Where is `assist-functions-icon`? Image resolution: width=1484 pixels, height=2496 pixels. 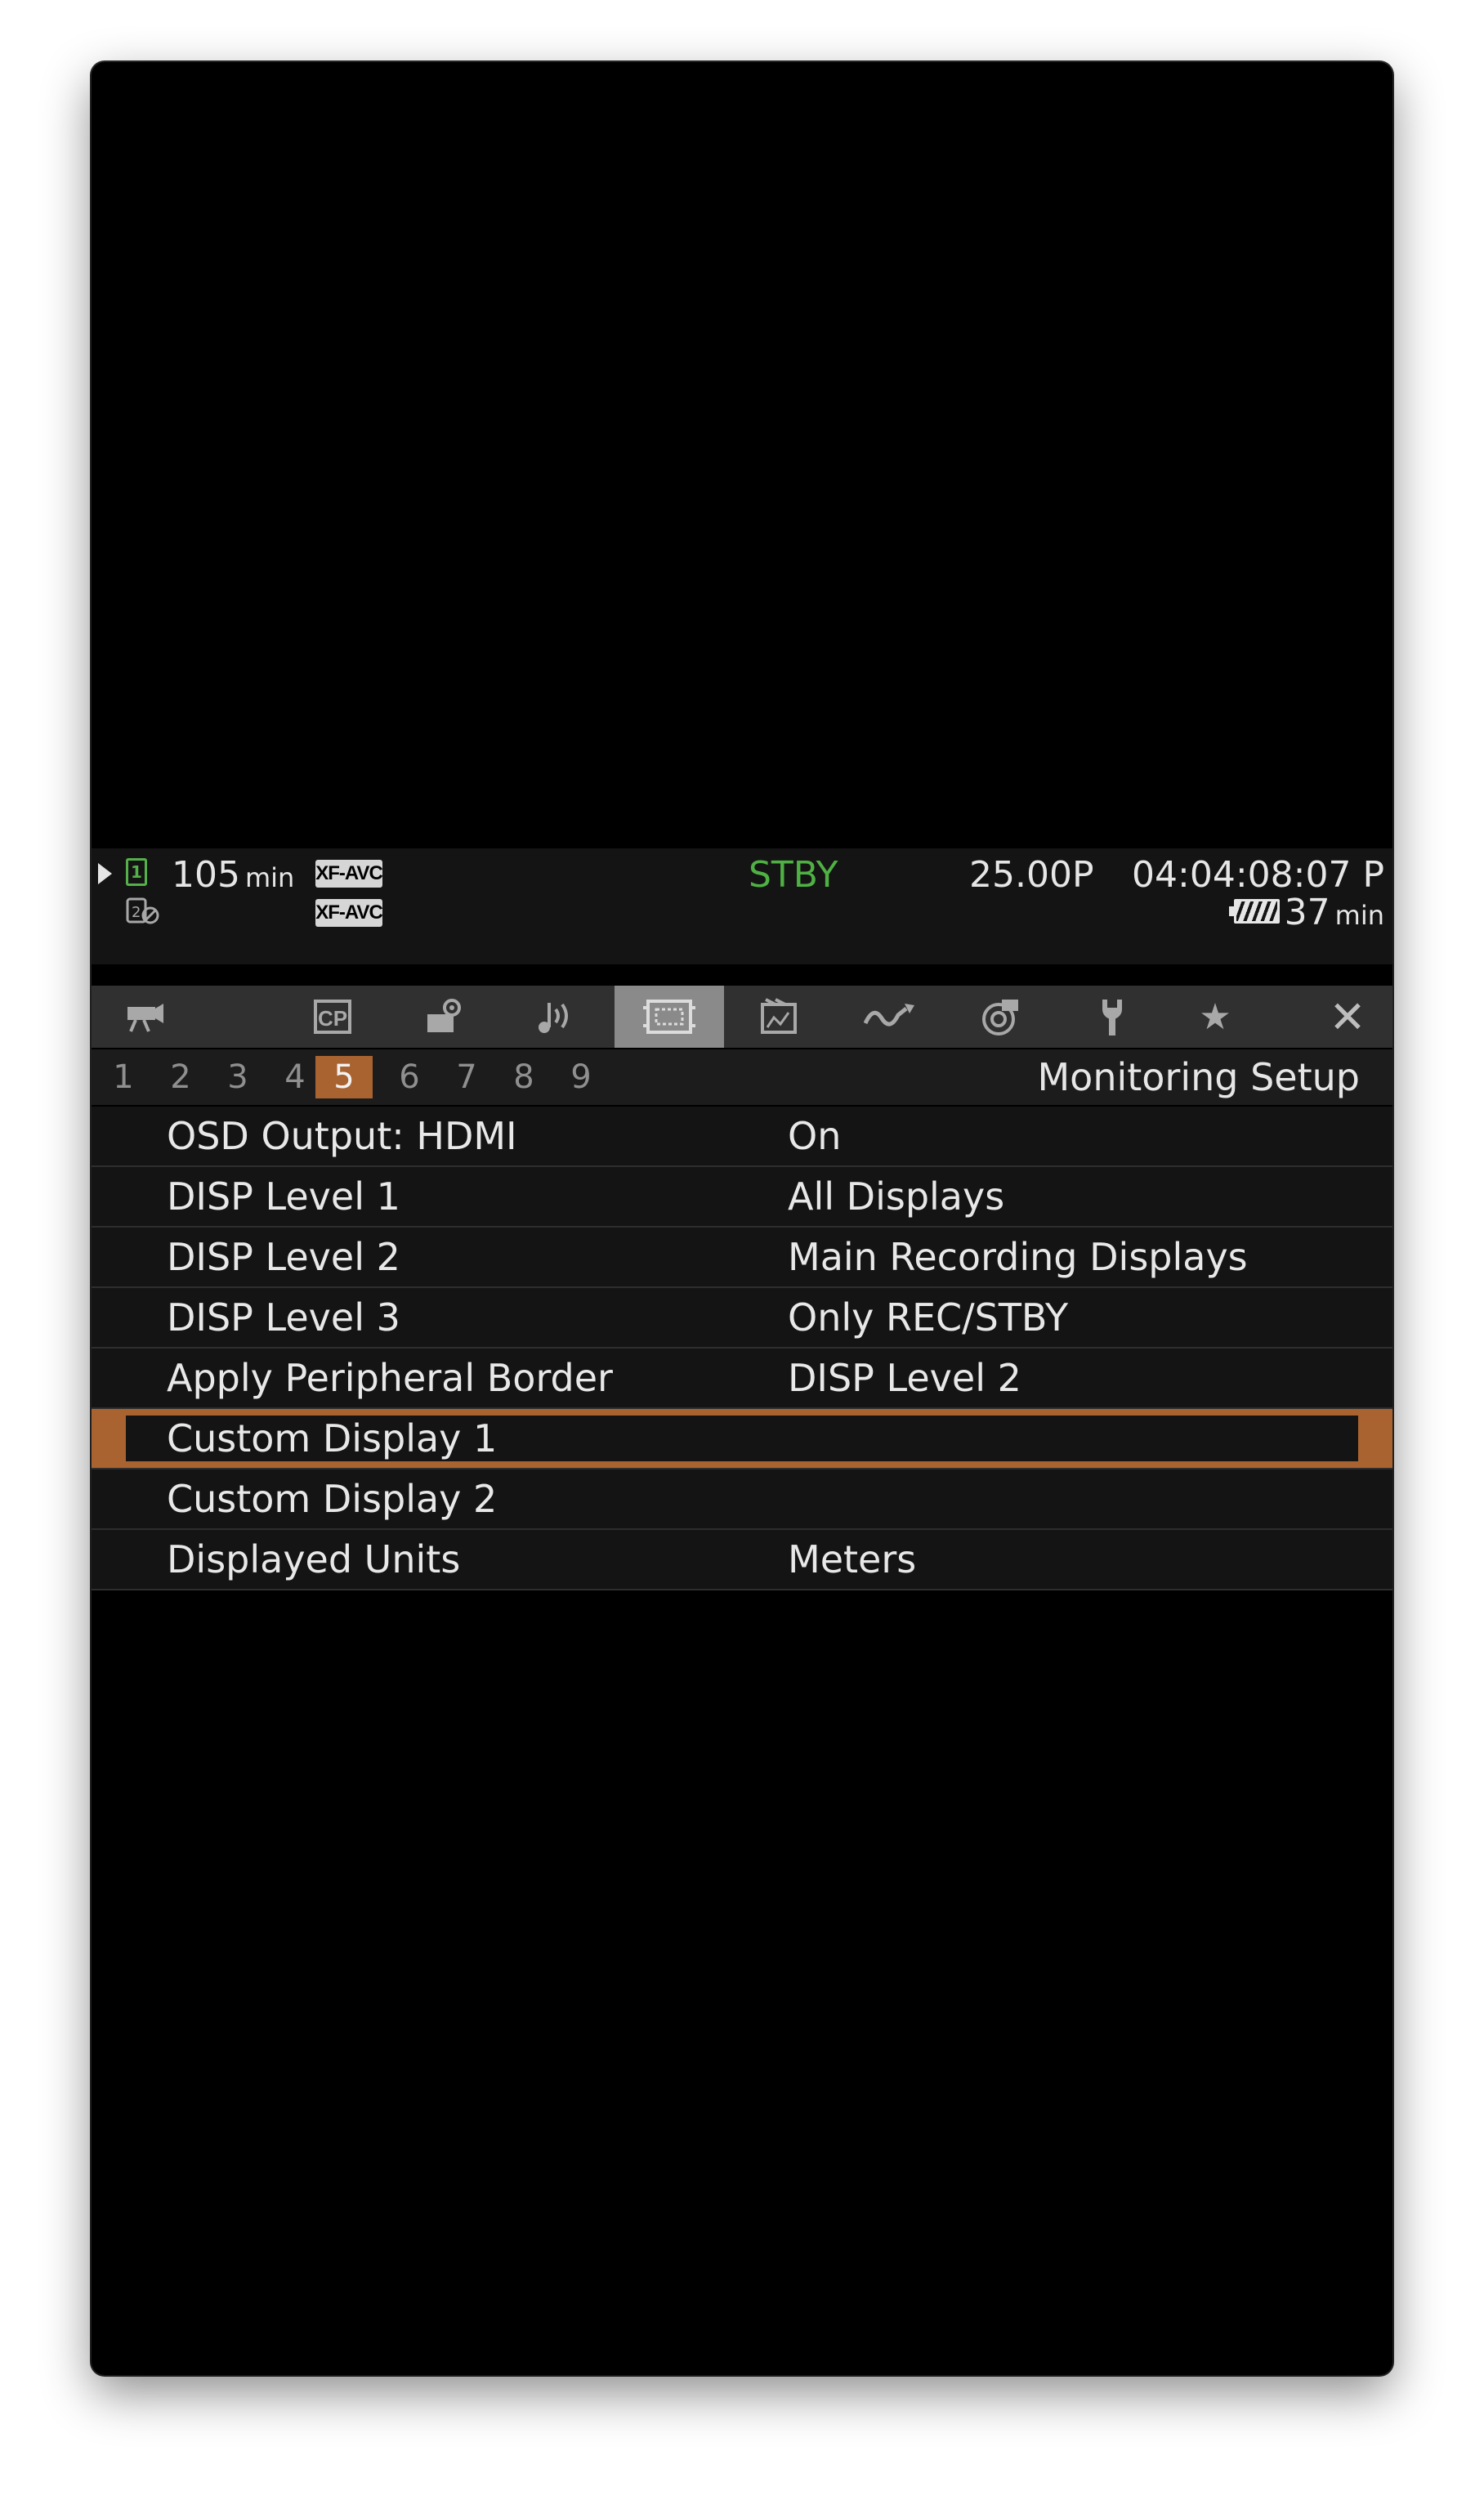 assist-functions-icon is located at coordinates (1001, 1016).